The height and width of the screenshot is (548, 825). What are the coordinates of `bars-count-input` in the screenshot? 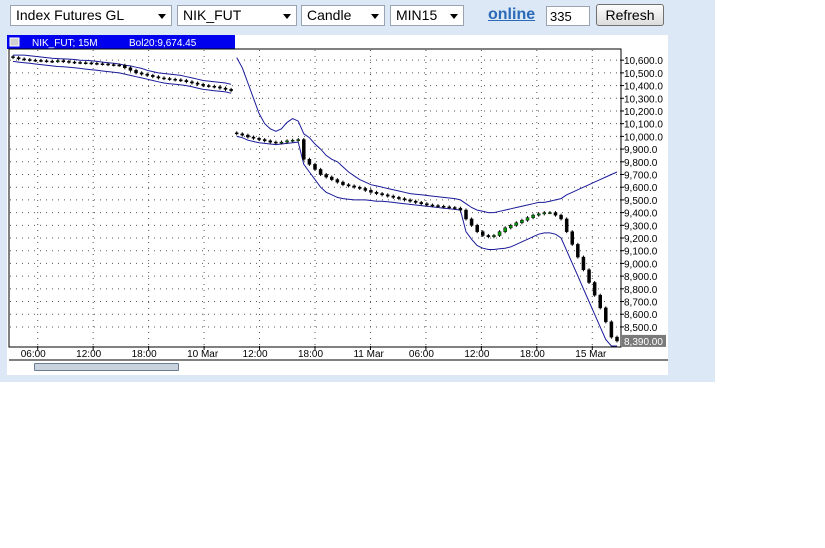 It's located at (568, 16).